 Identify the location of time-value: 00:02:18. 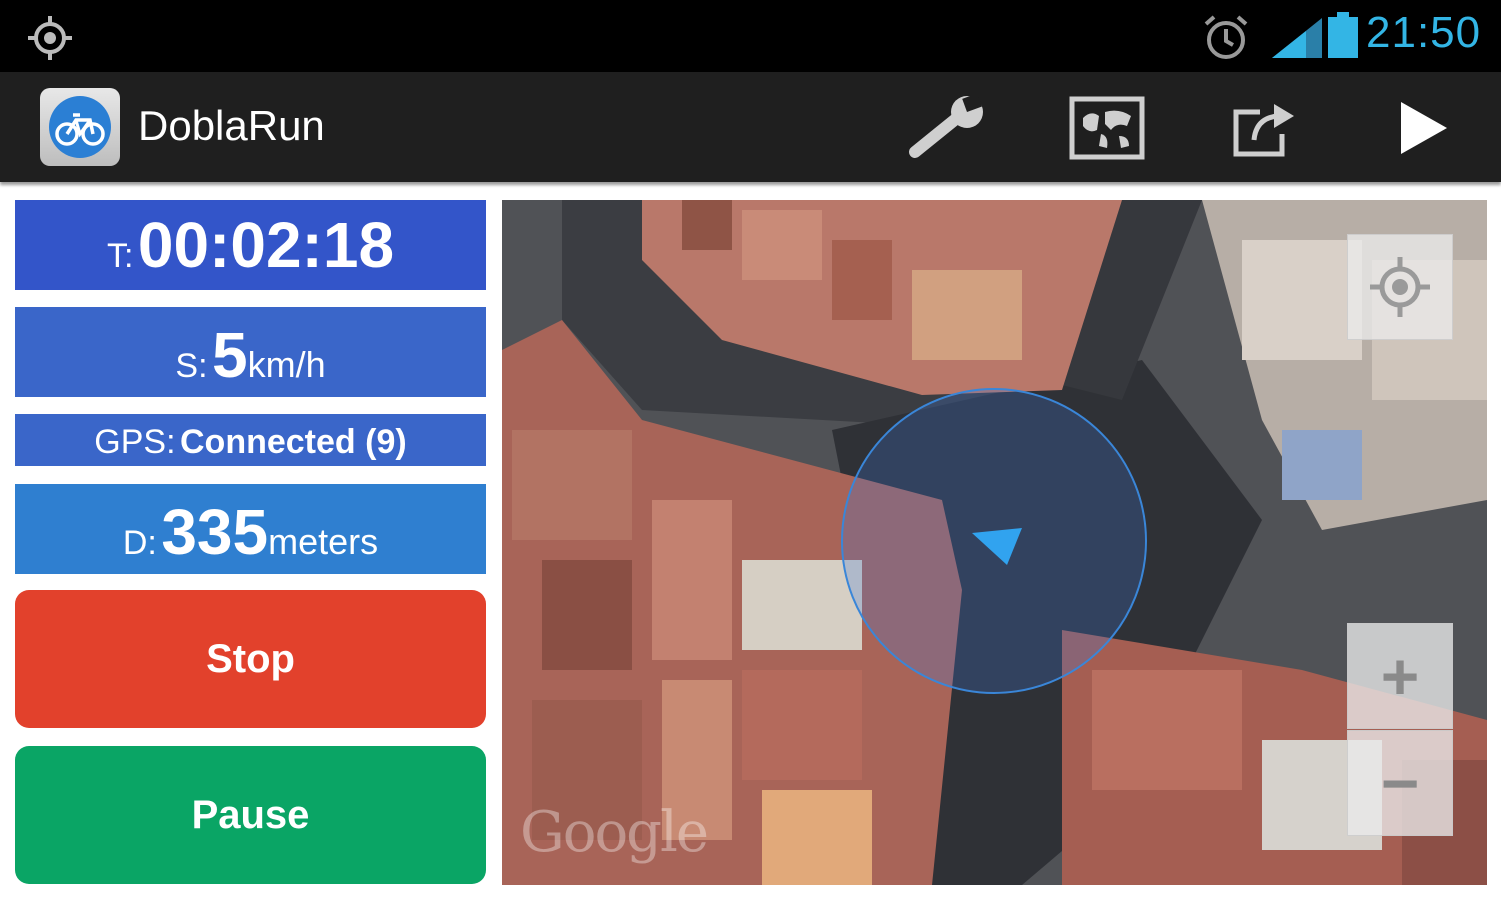
(266, 245).